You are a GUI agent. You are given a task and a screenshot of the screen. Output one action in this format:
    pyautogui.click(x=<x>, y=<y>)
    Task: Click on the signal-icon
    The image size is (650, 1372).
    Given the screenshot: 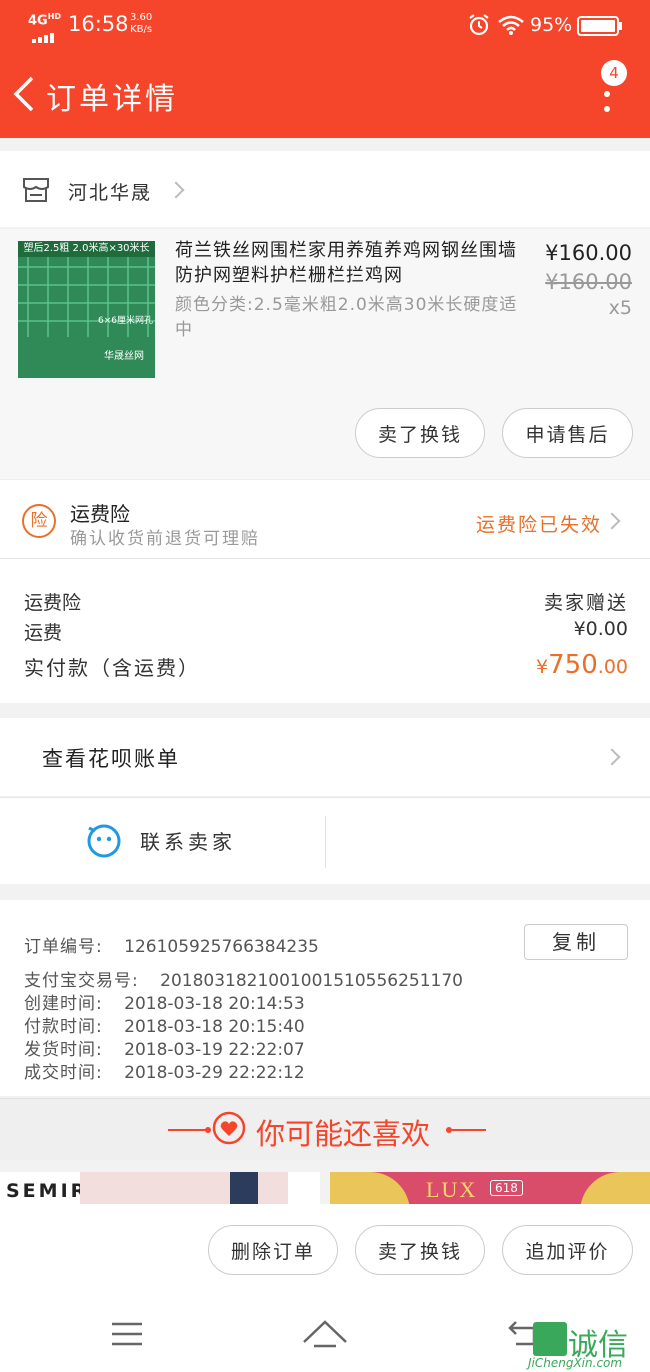 What is the action you would take?
    pyautogui.click(x=44, y=37)
    